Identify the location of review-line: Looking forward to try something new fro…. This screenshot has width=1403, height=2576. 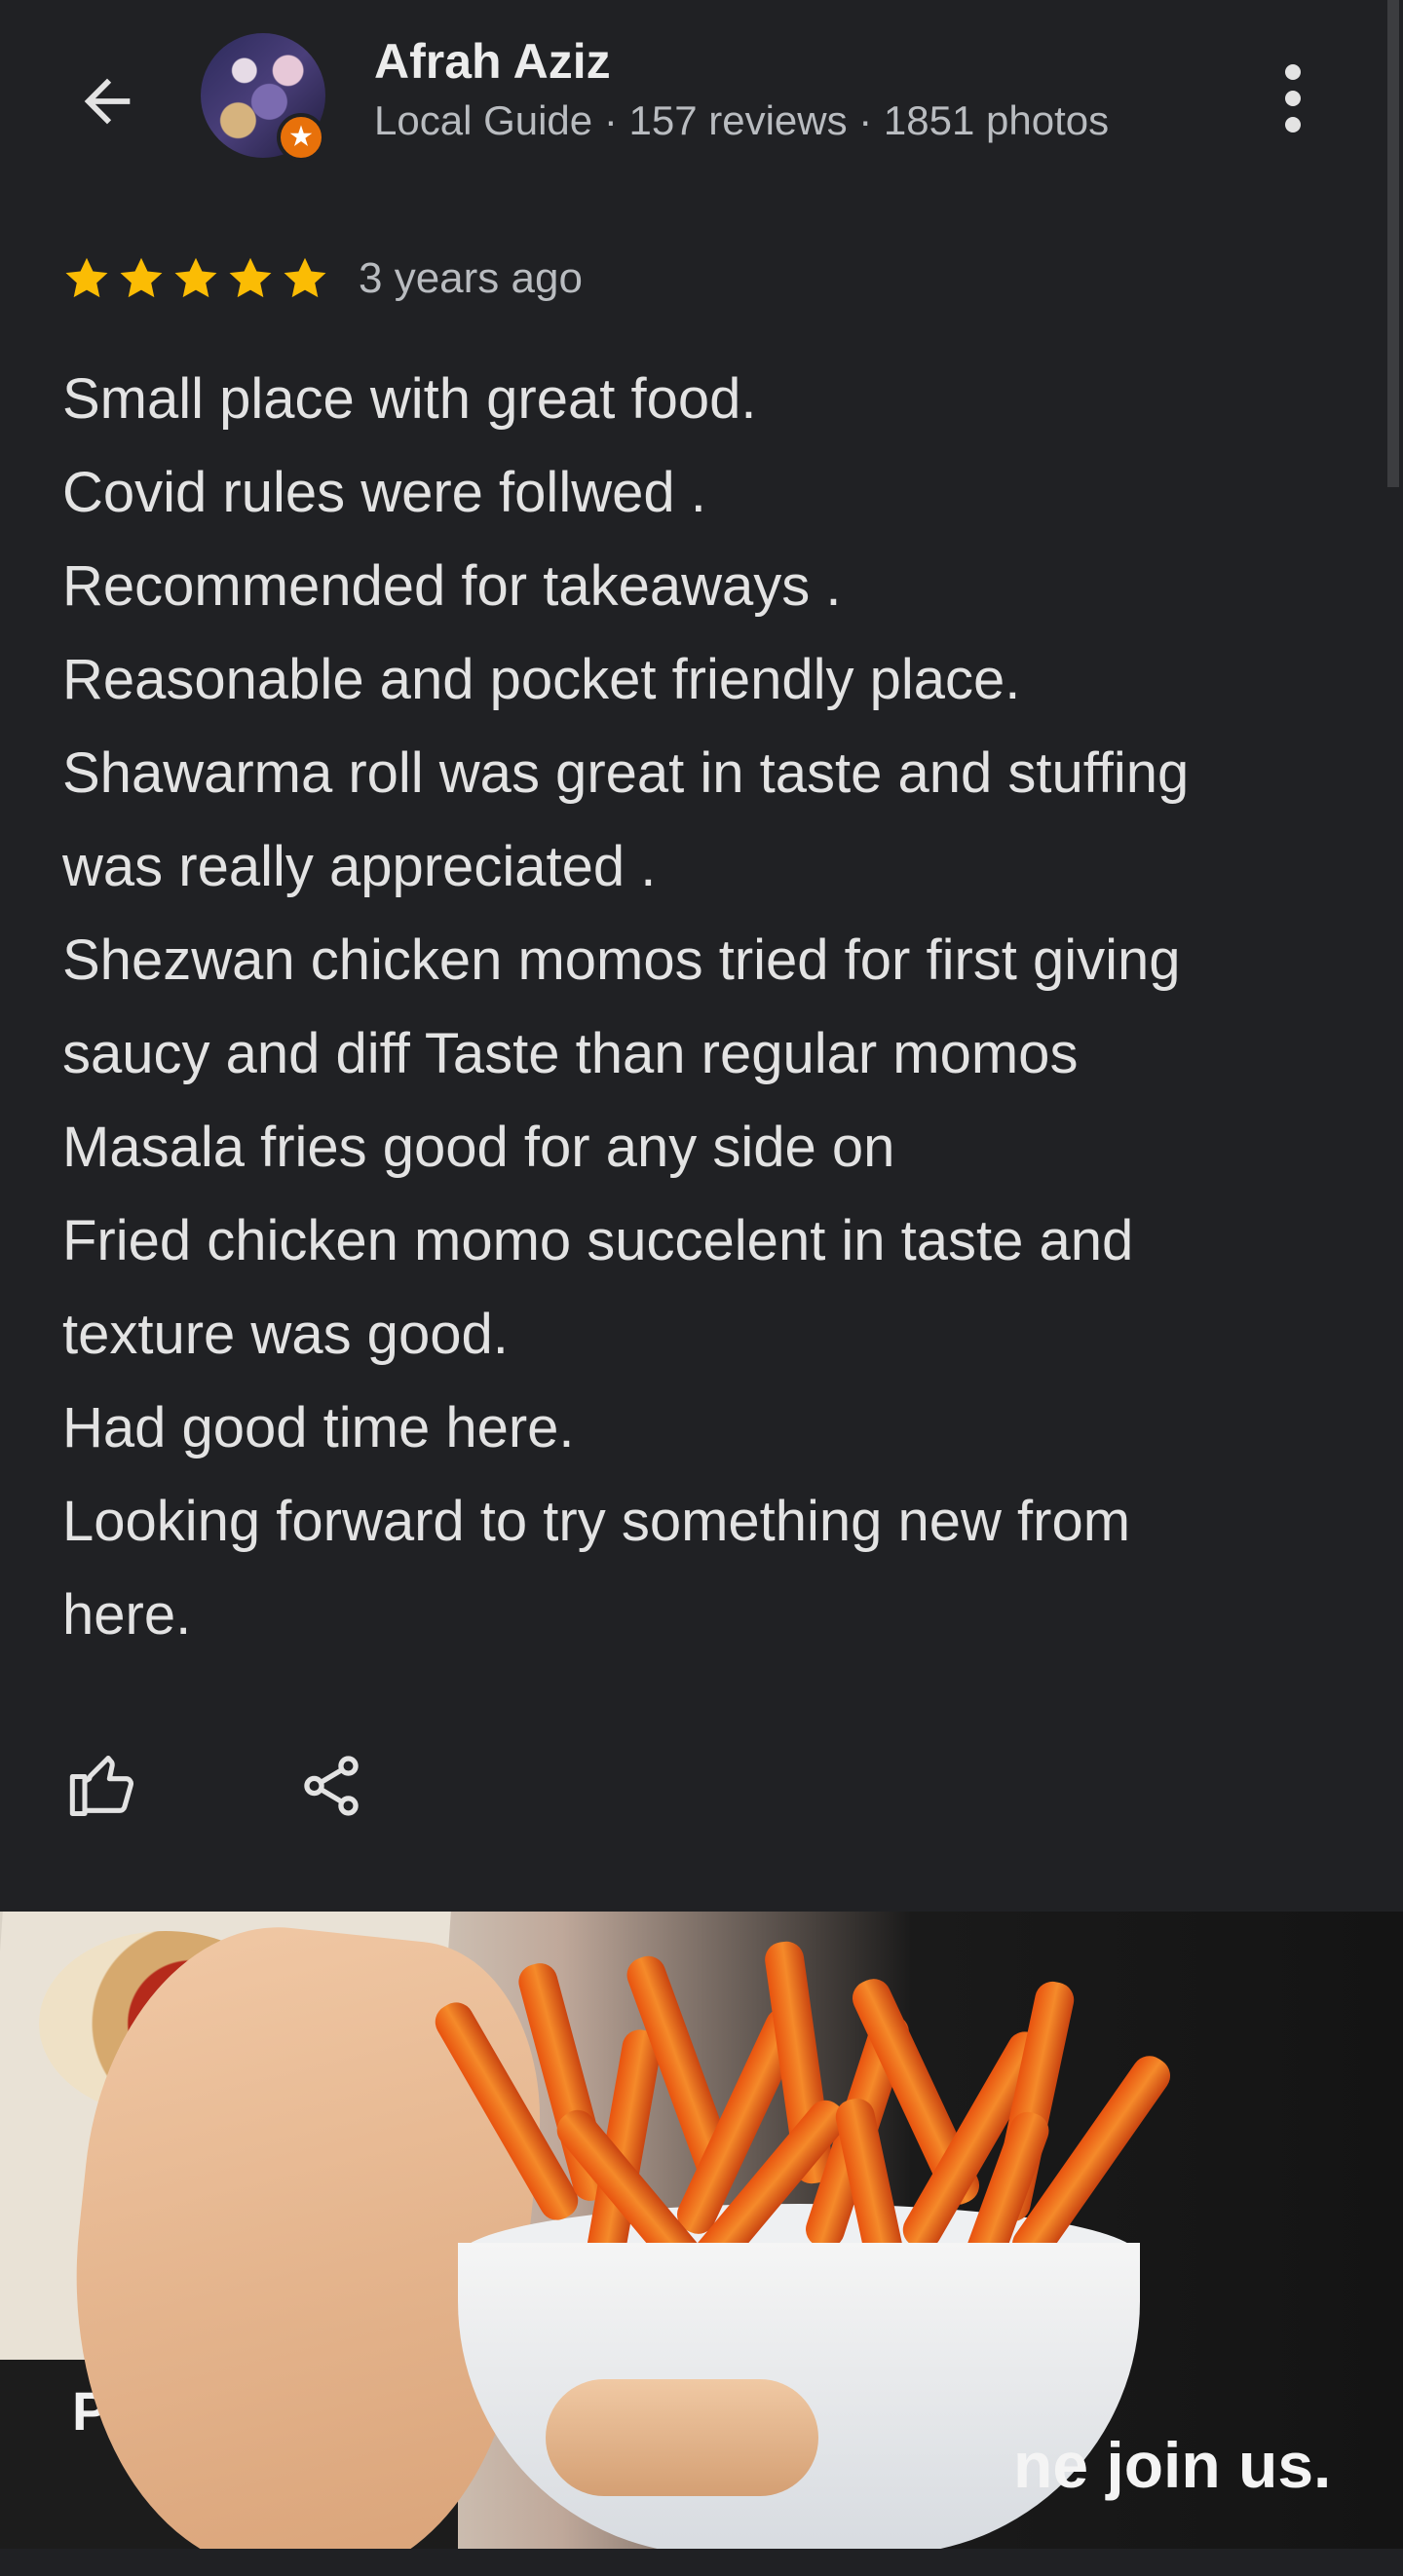
(596, 1521).